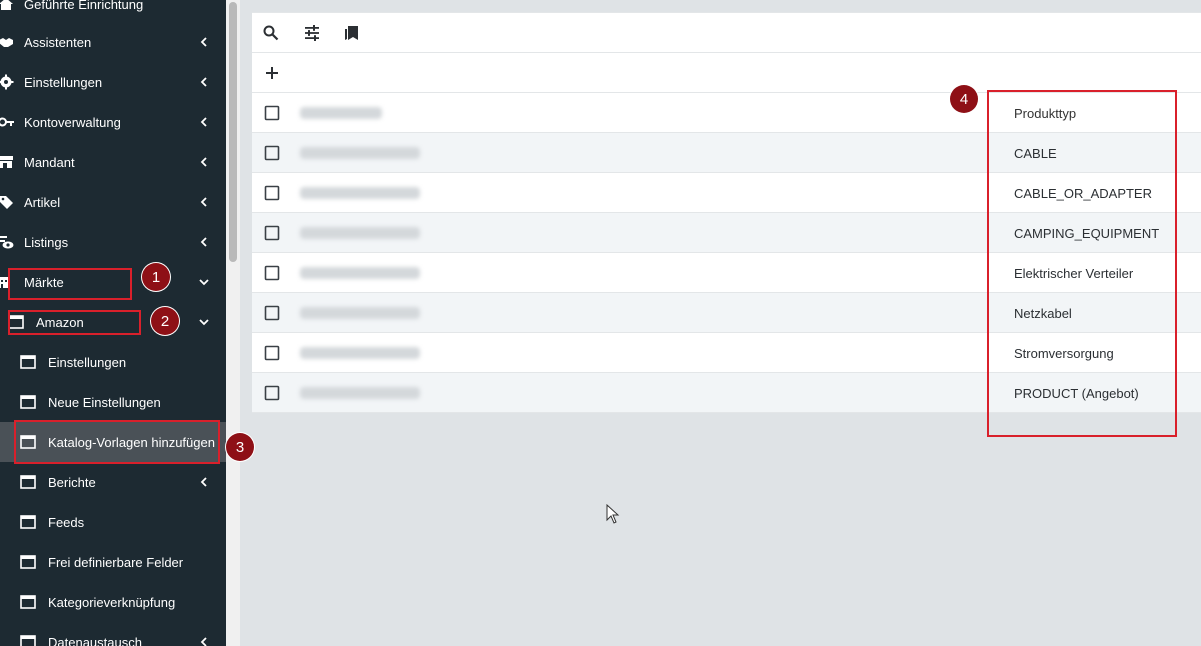 The image size is (1201, 646). What do you see at coordinates (113, 242) in the screenshot?
I see `sidebar-item-listings: Listings` at bounding box center [113, 242].